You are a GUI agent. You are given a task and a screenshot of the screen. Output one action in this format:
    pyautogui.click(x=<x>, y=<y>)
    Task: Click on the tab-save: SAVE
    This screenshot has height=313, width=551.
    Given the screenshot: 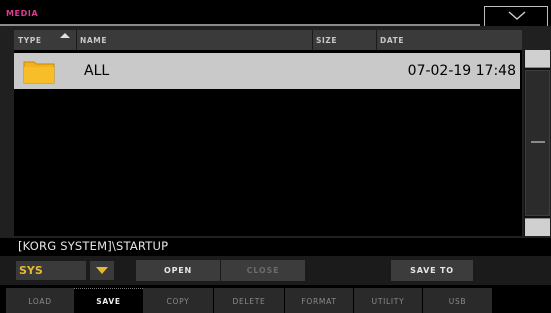 What is the action you would take?
    pyautogui.click(x=108, y=300)
    